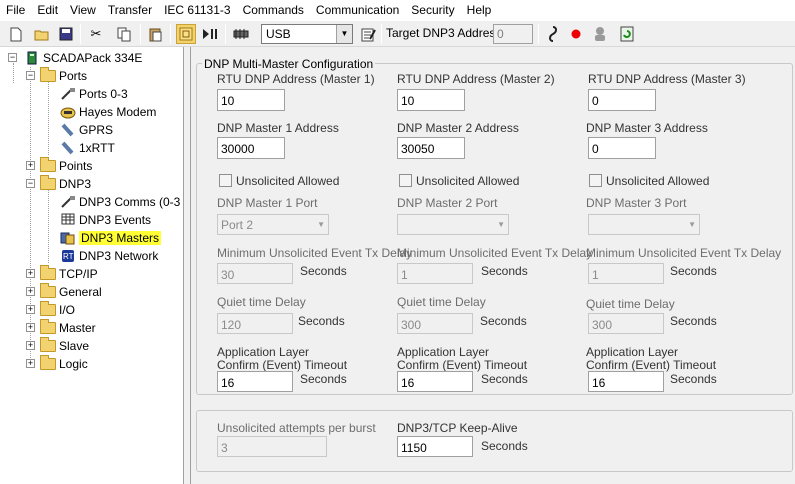 The width and height of the screenshot is (795, 484). I want to click on tree-item-gprs: GPRS, so click(86, 130).